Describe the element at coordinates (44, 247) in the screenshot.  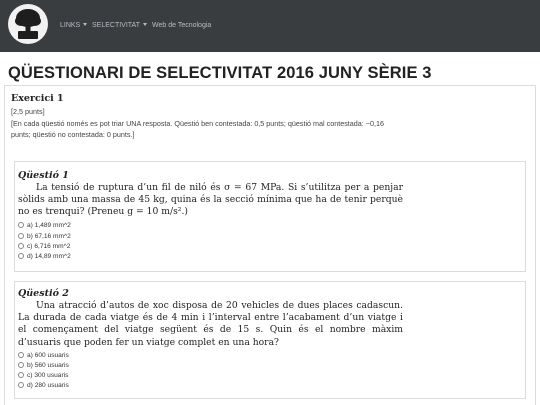
I see `answer-option: c) 6,716 mm^2` at that location.